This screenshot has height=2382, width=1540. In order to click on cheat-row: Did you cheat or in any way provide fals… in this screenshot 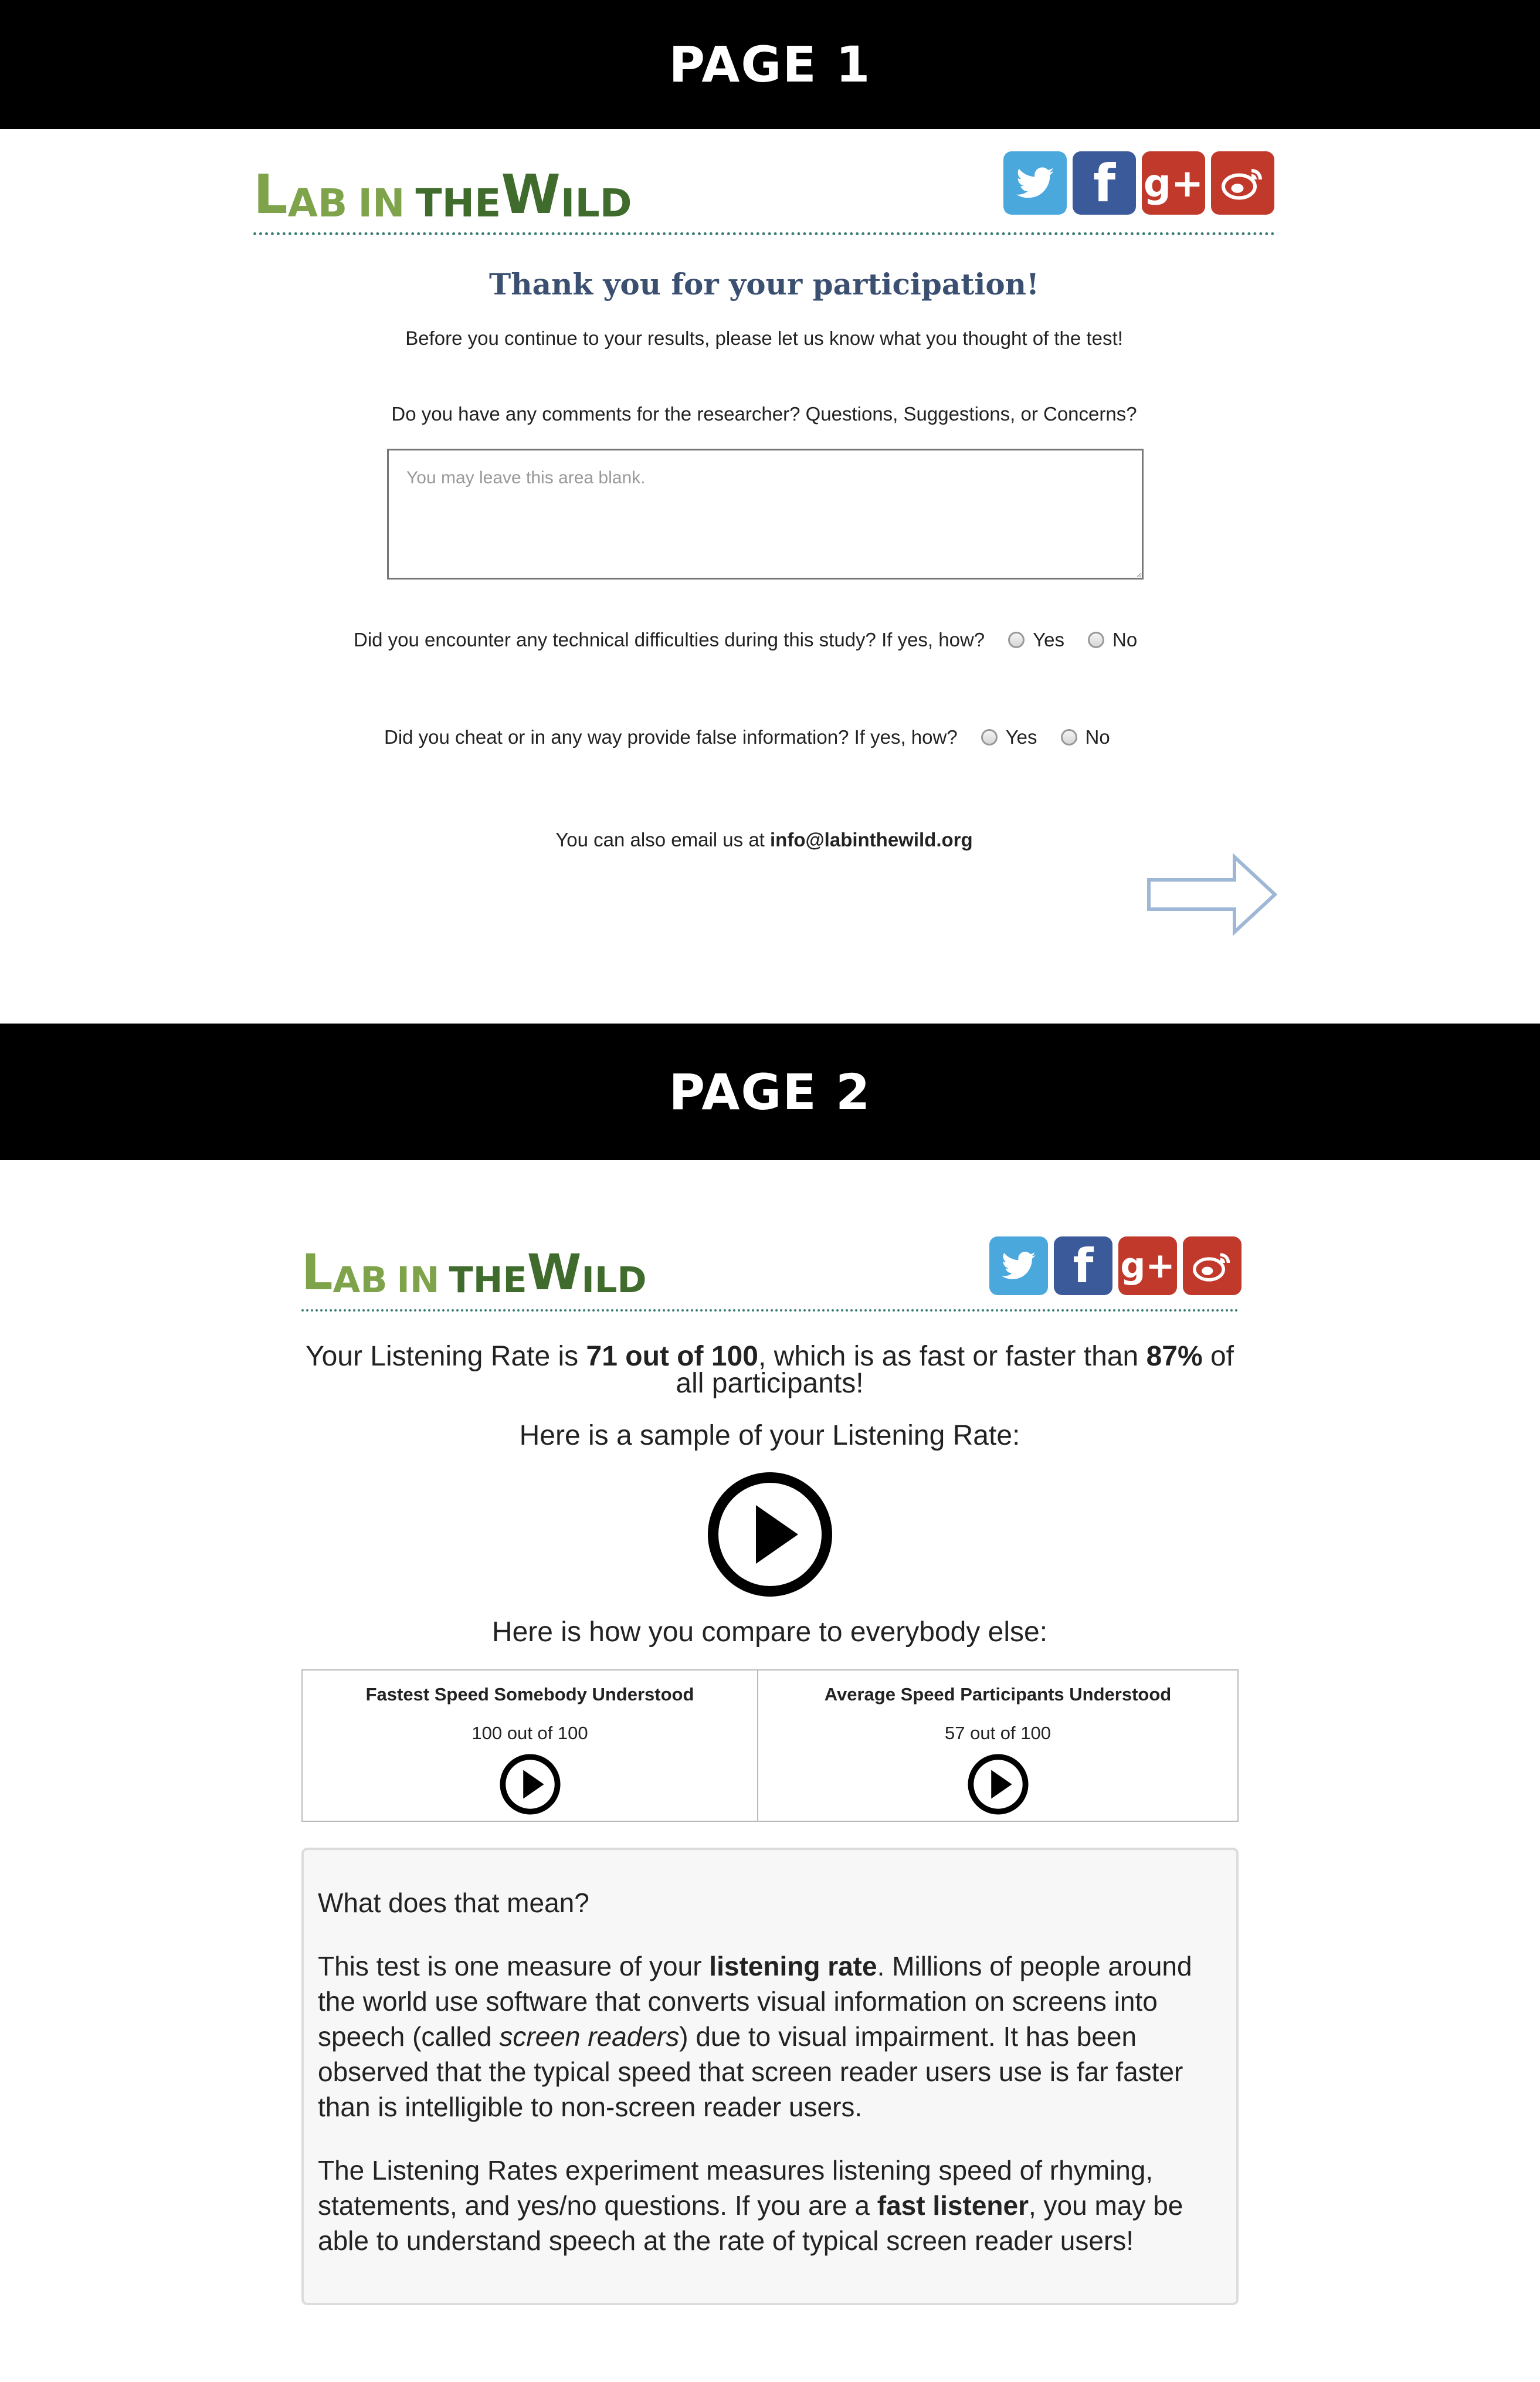, I will do `click(747, 737)`.